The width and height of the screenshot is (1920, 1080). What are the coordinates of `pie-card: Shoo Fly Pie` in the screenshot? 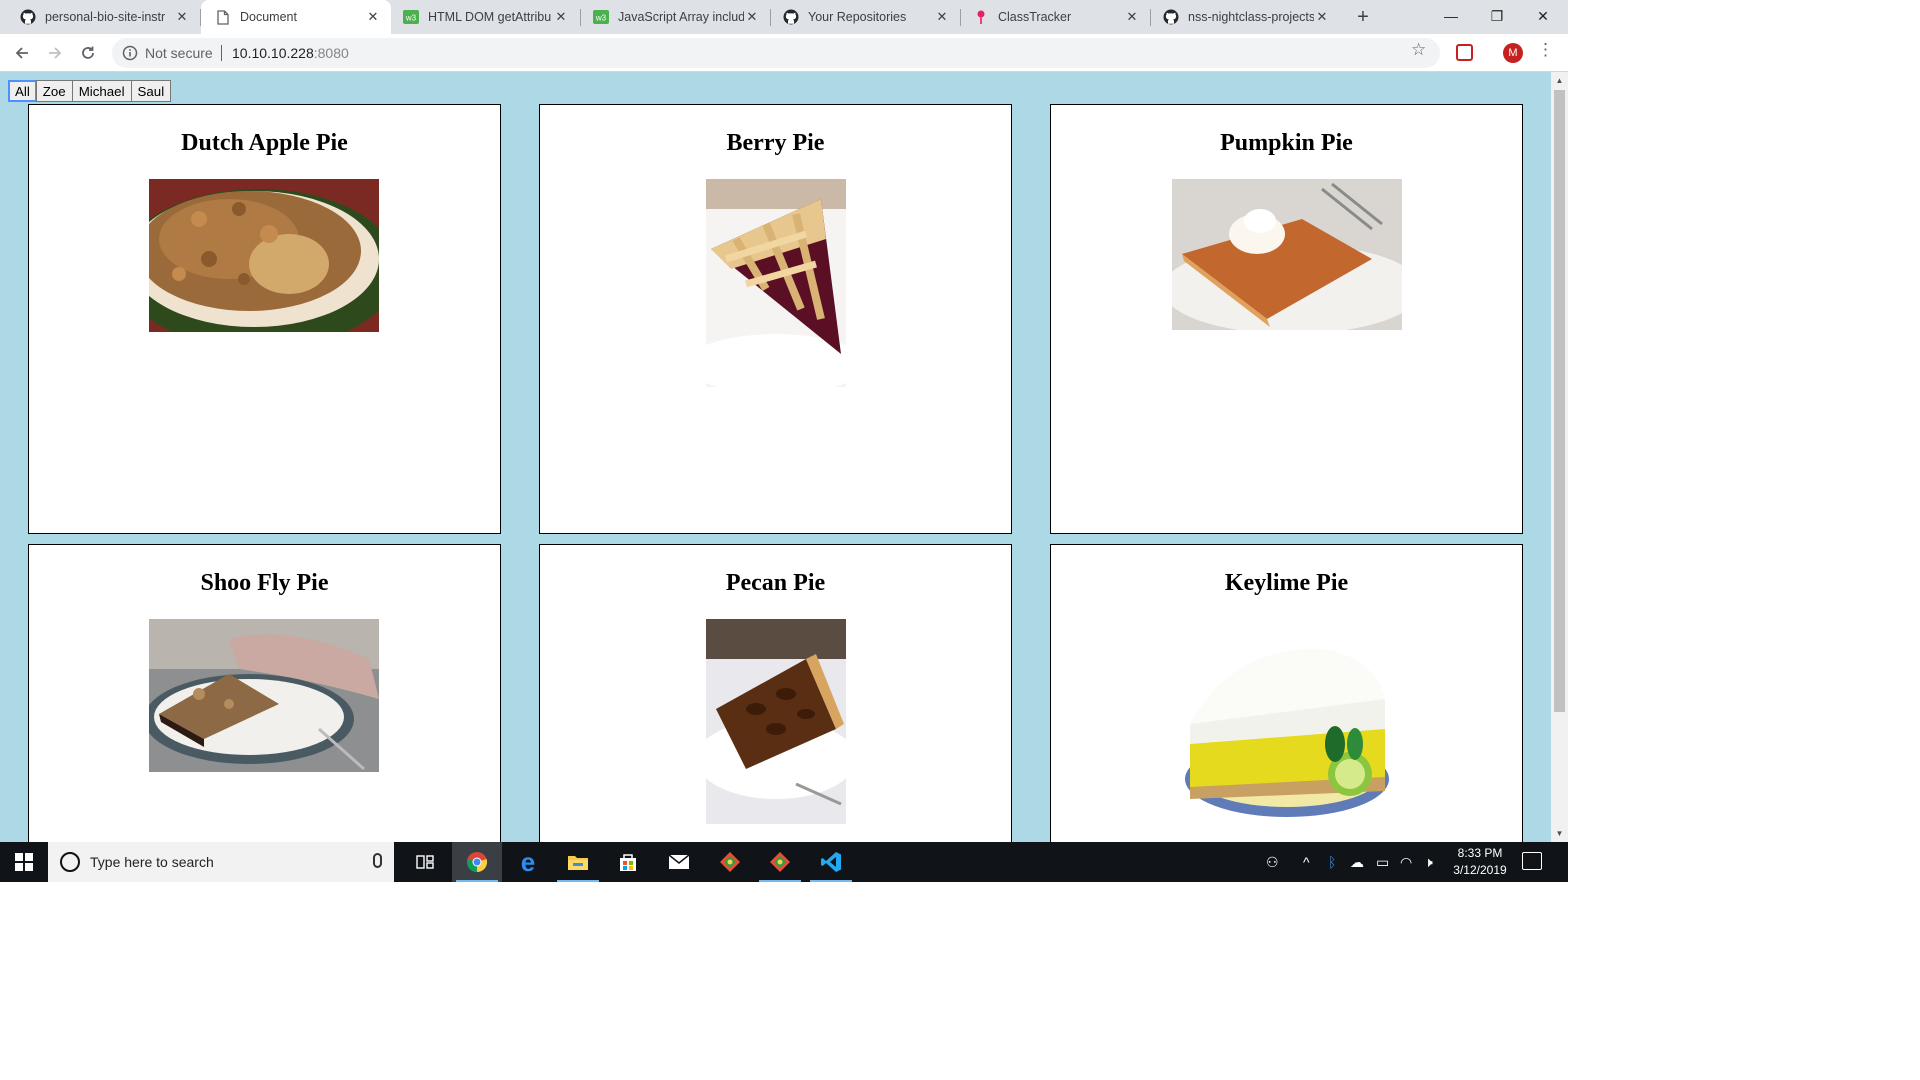 It's located at (264, 693).